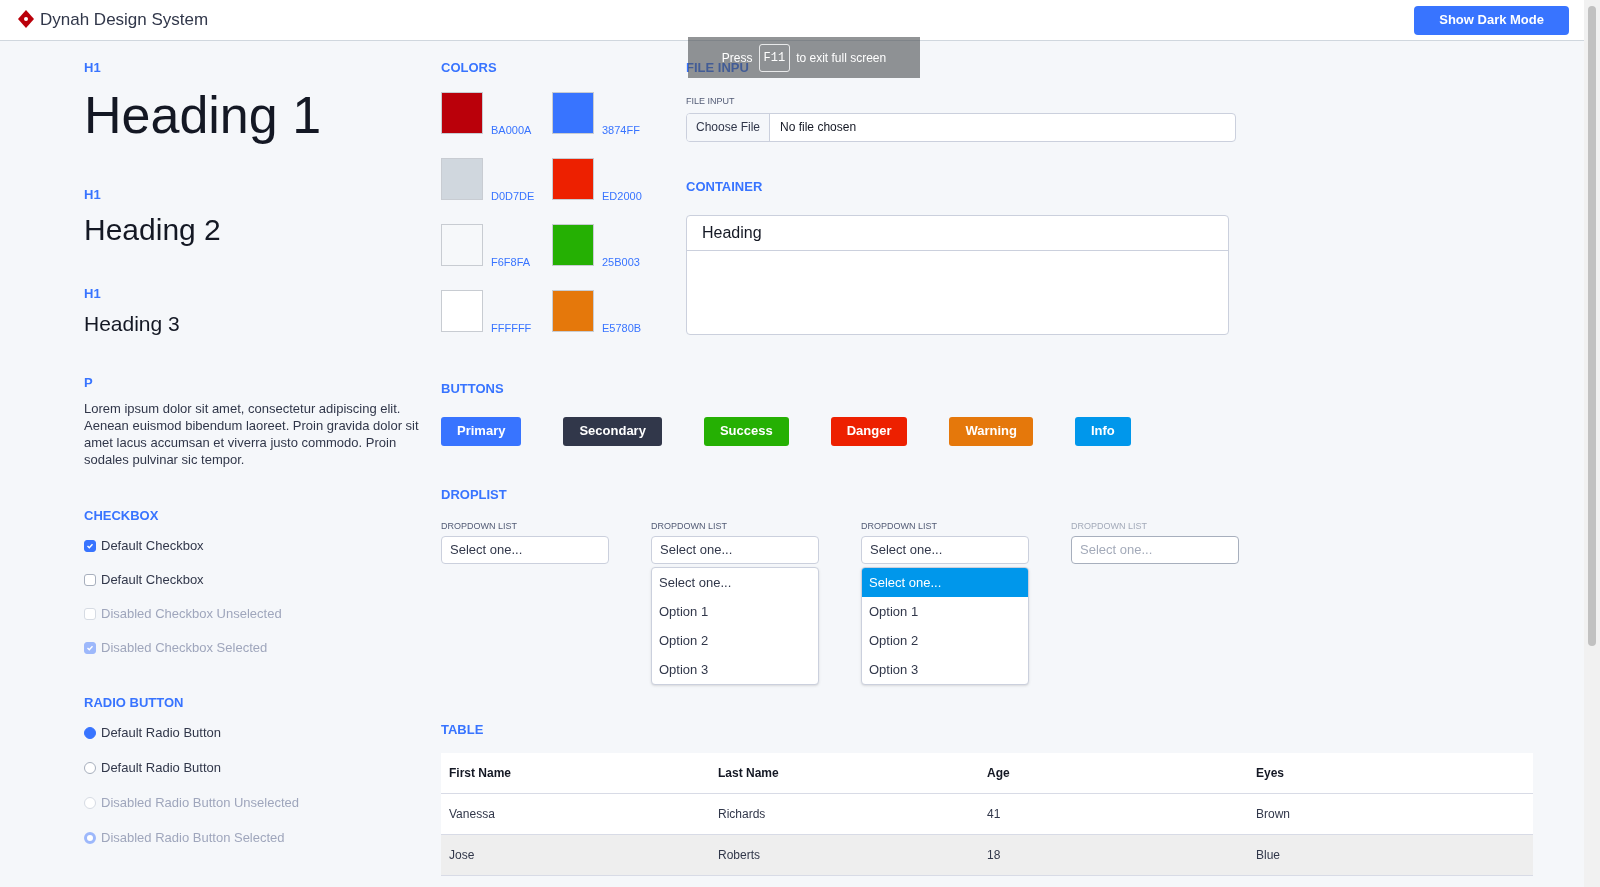 The image size is (1600, 887). Describe the element at coordinates (710, 101) in the screenshot. I see `field-label: FILE INPUT` at that location.